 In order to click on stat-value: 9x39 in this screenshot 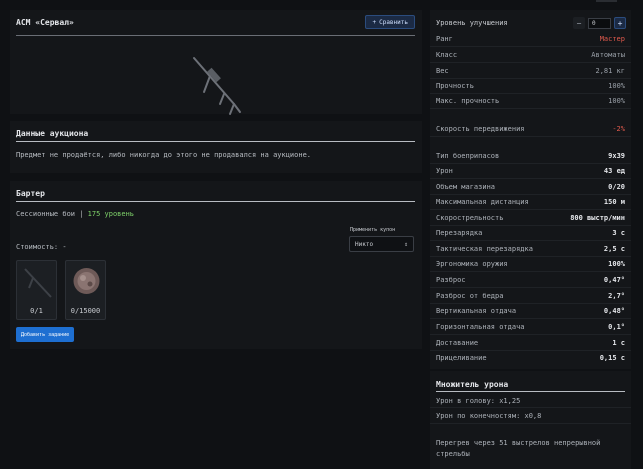, I will do `click(616, 156)`.